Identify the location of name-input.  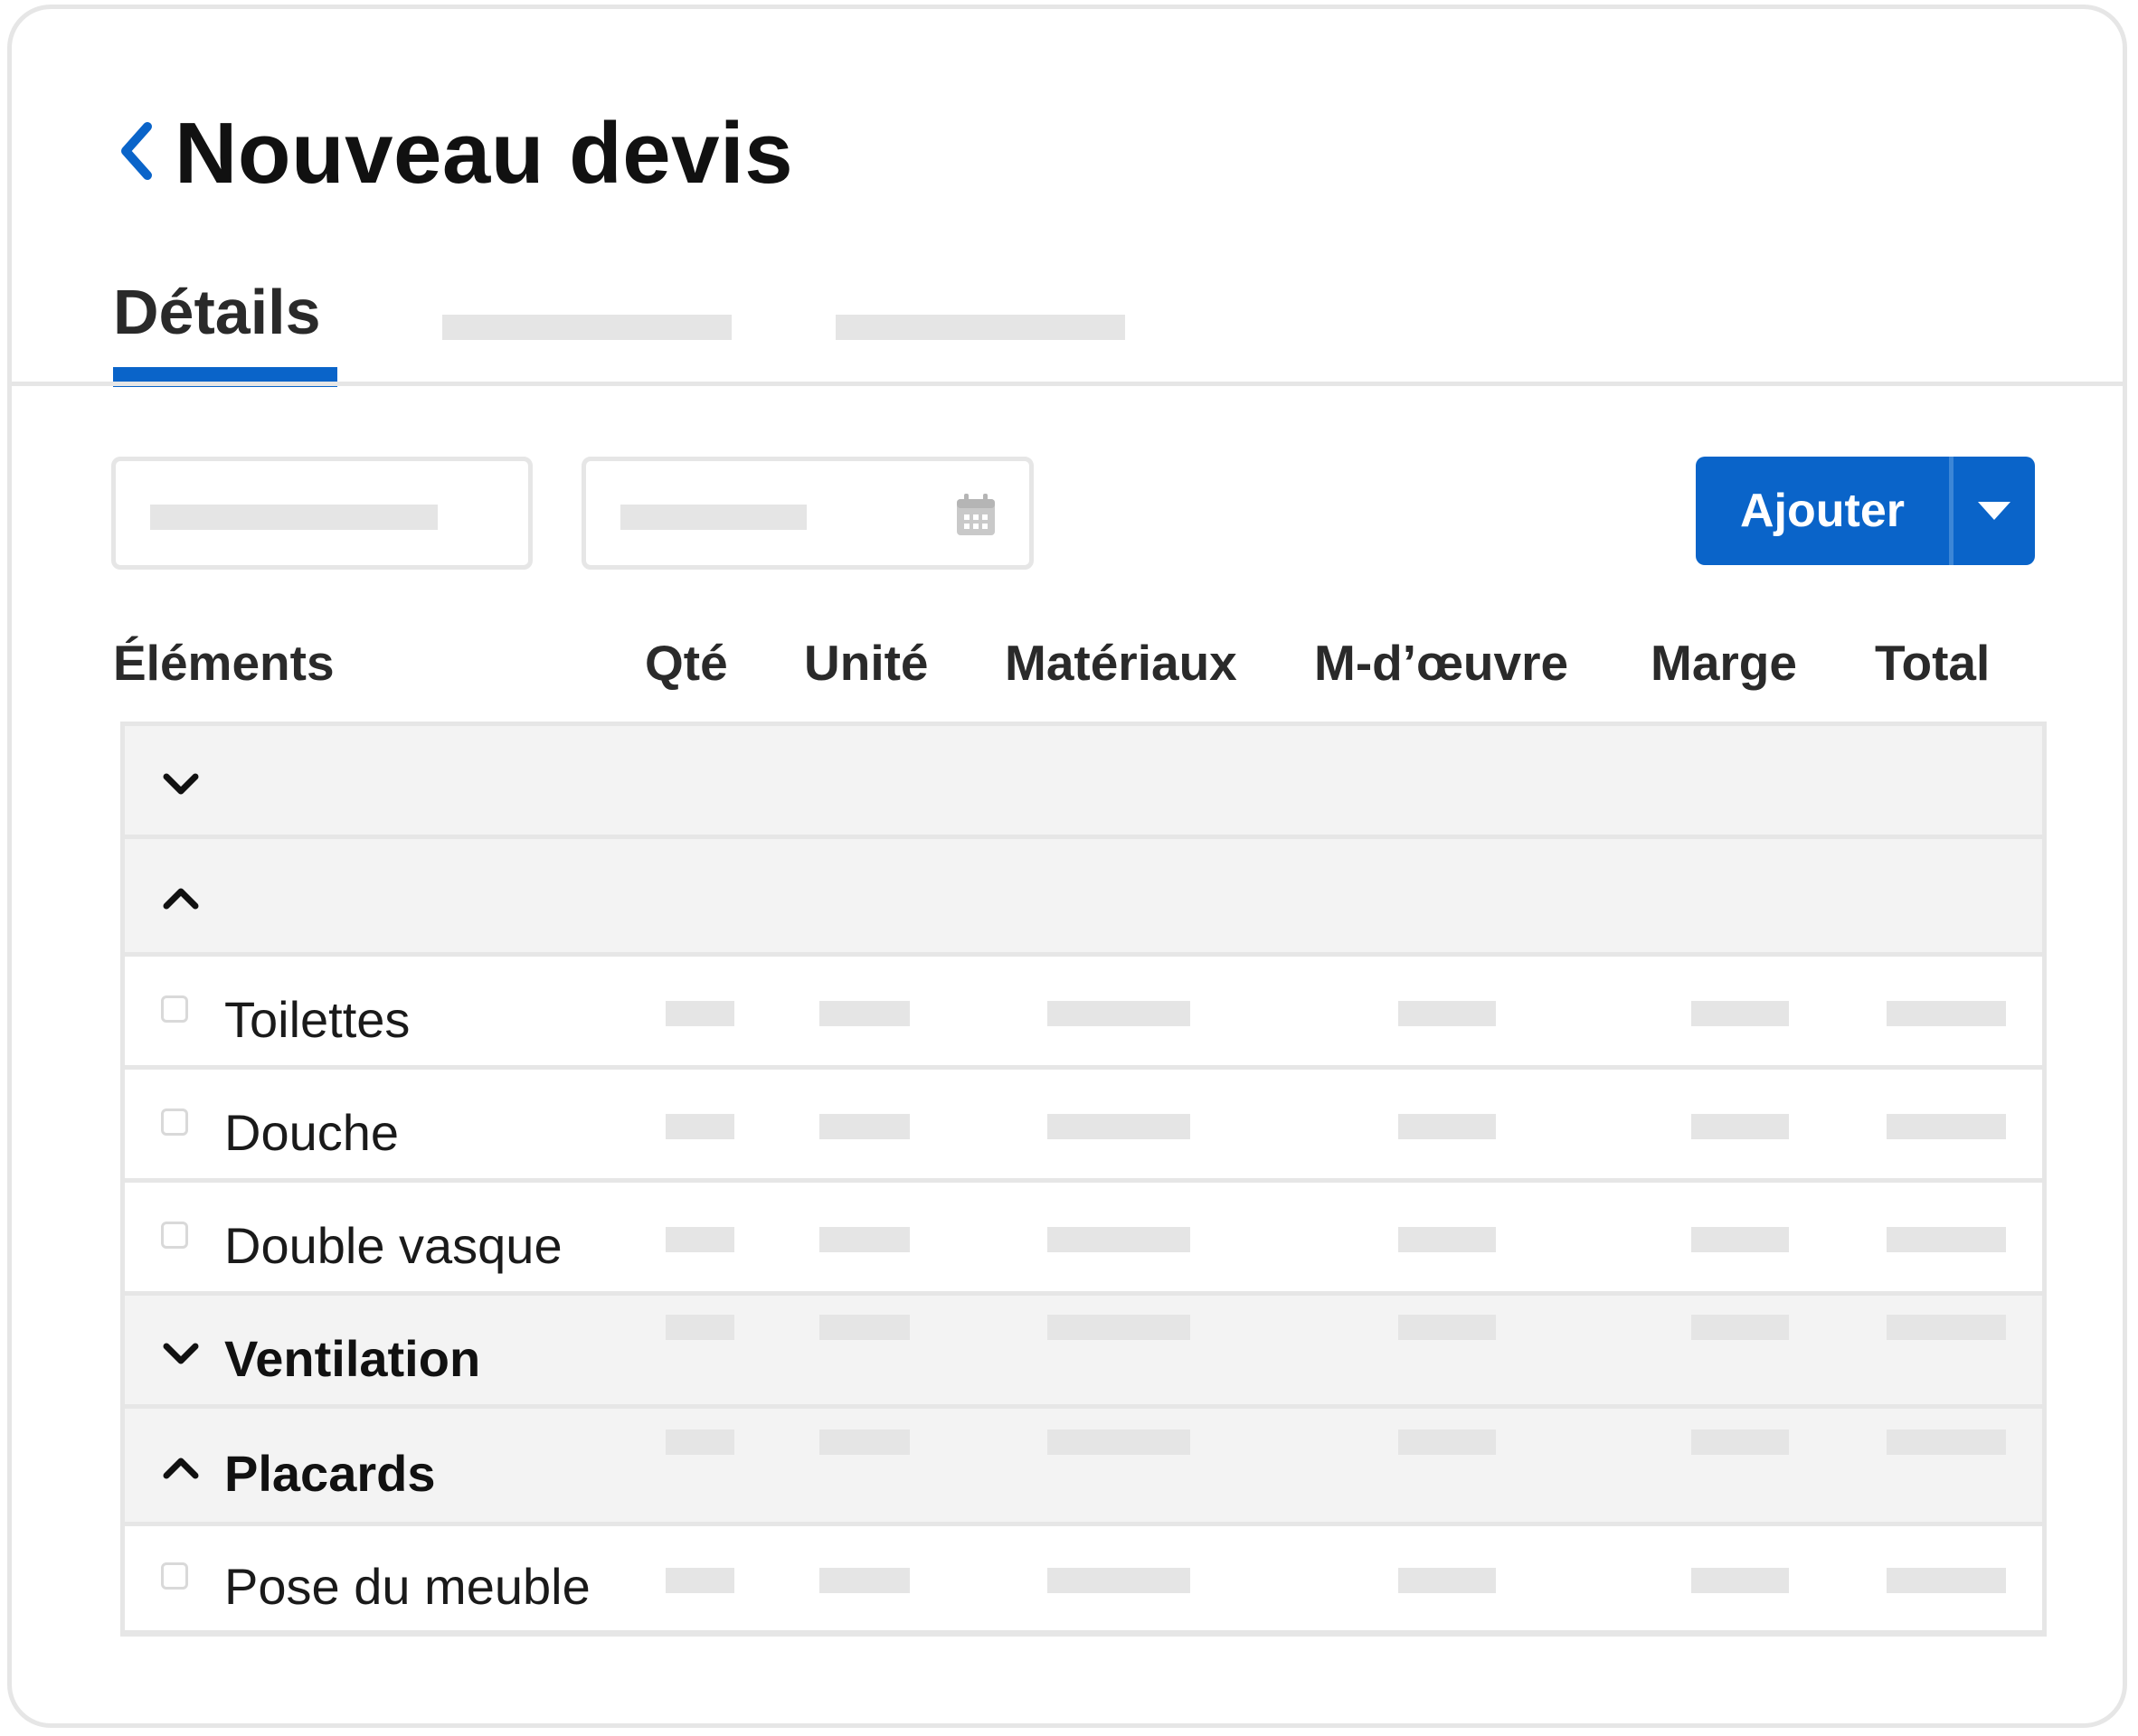
(322, 513).